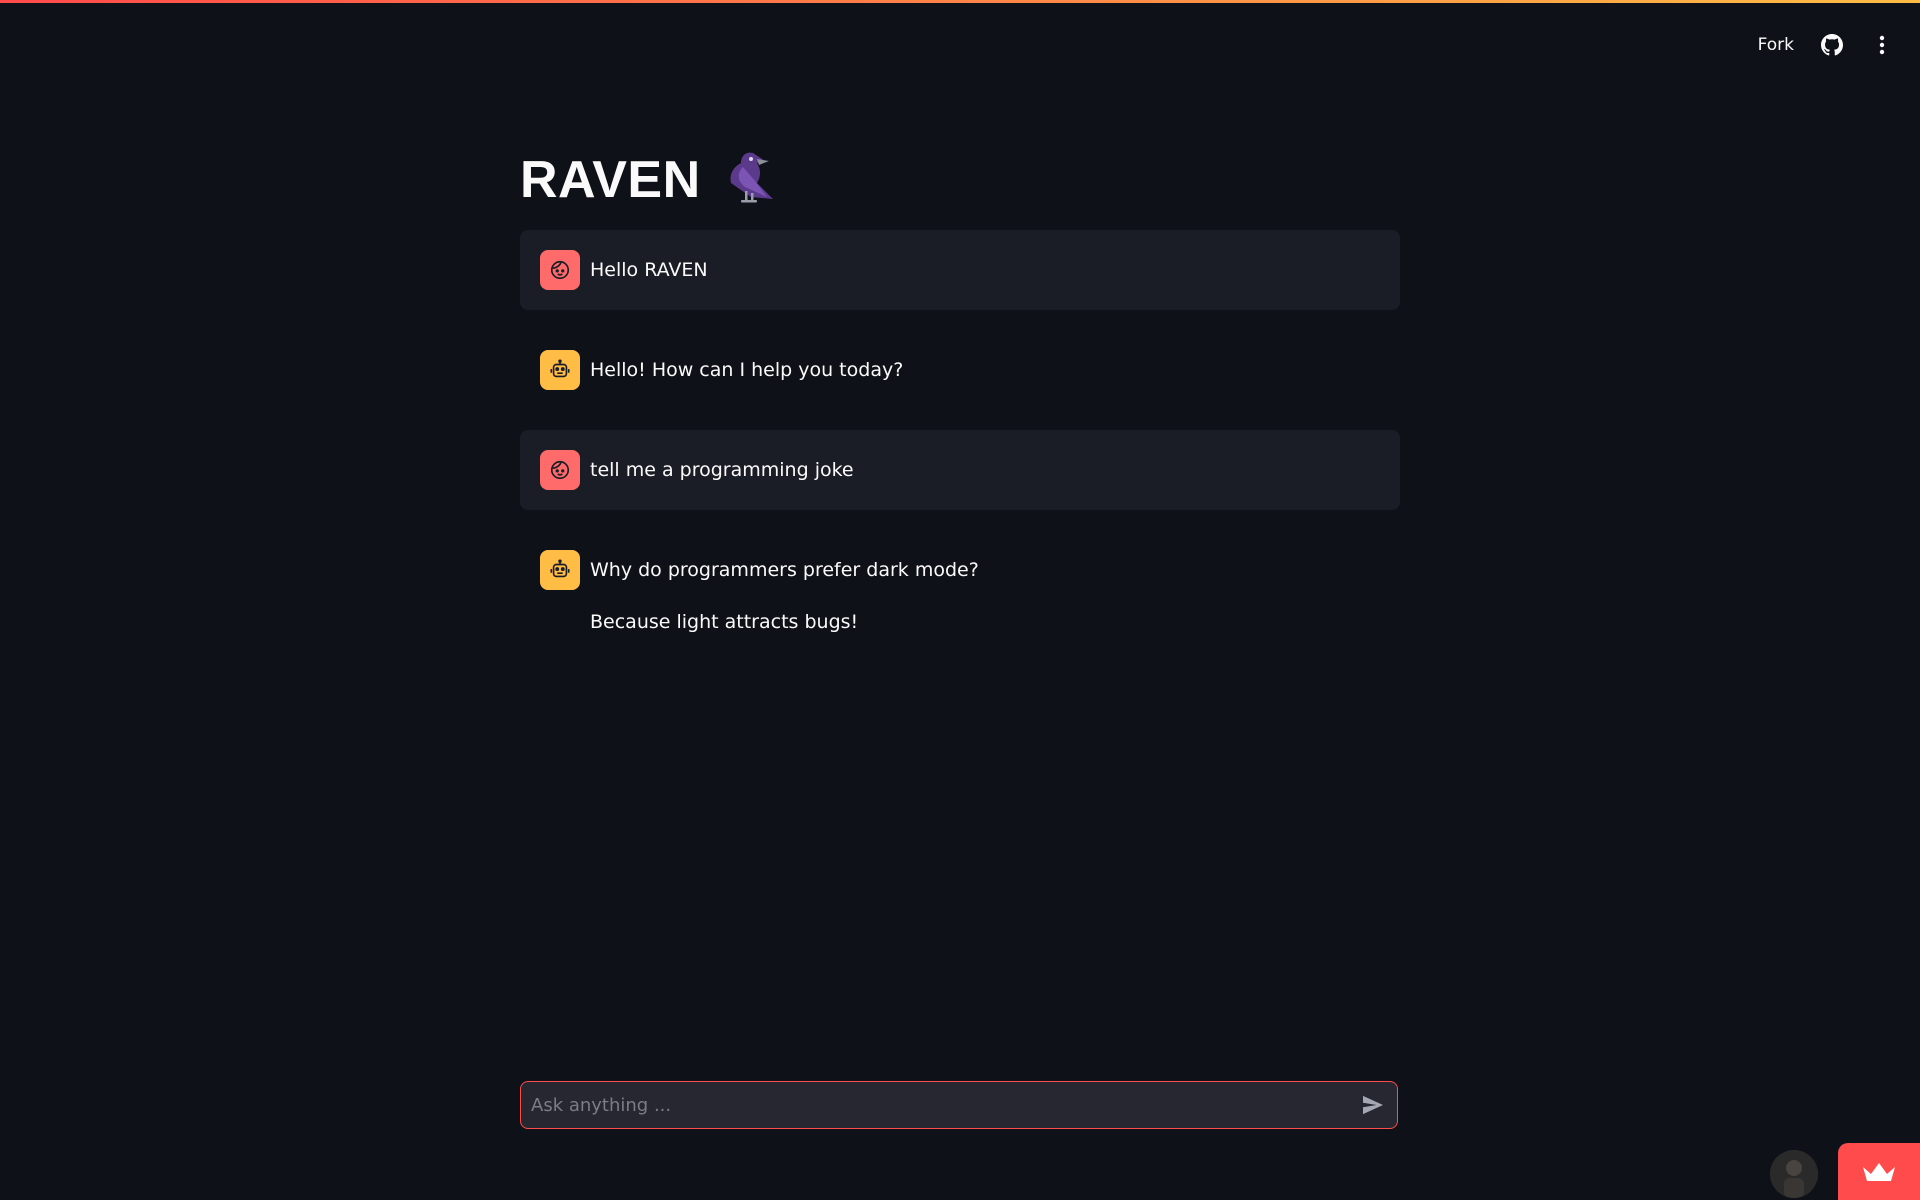 This screenshot has height=1200, width=1920. Describe the element at coordinates (1879, 1171) in the screenshot. I see `crown-icon` at that location.